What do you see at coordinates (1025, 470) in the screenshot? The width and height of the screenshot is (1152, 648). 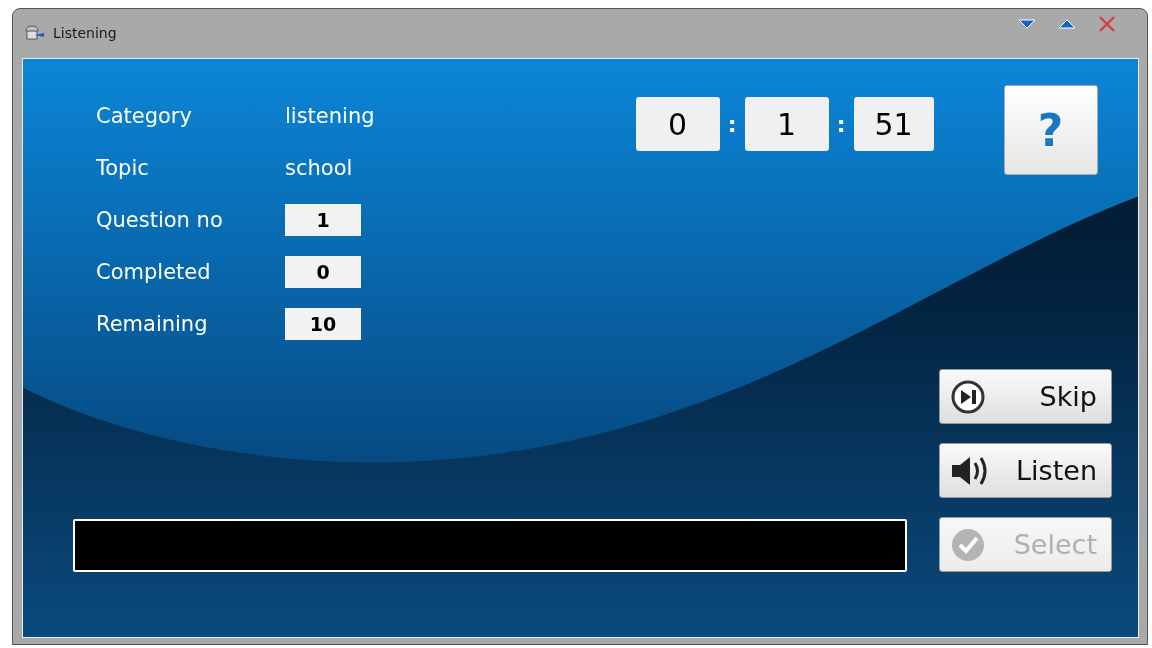 I see `listen-button: Listen` at bounding box center [1025, 470].